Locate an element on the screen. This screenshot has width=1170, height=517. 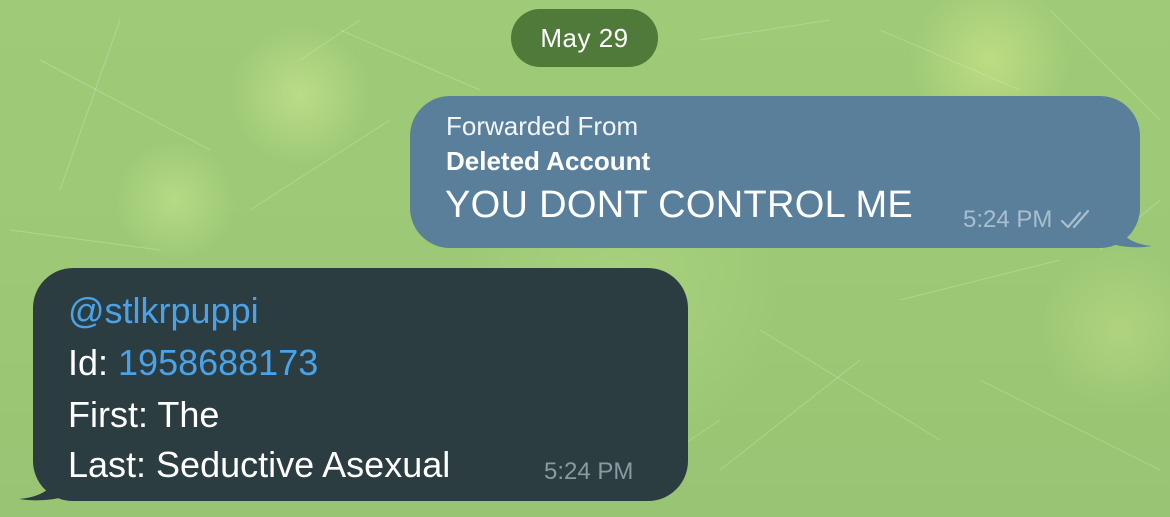
date-separator-label: May 29 is located at coordinates (584, 37).